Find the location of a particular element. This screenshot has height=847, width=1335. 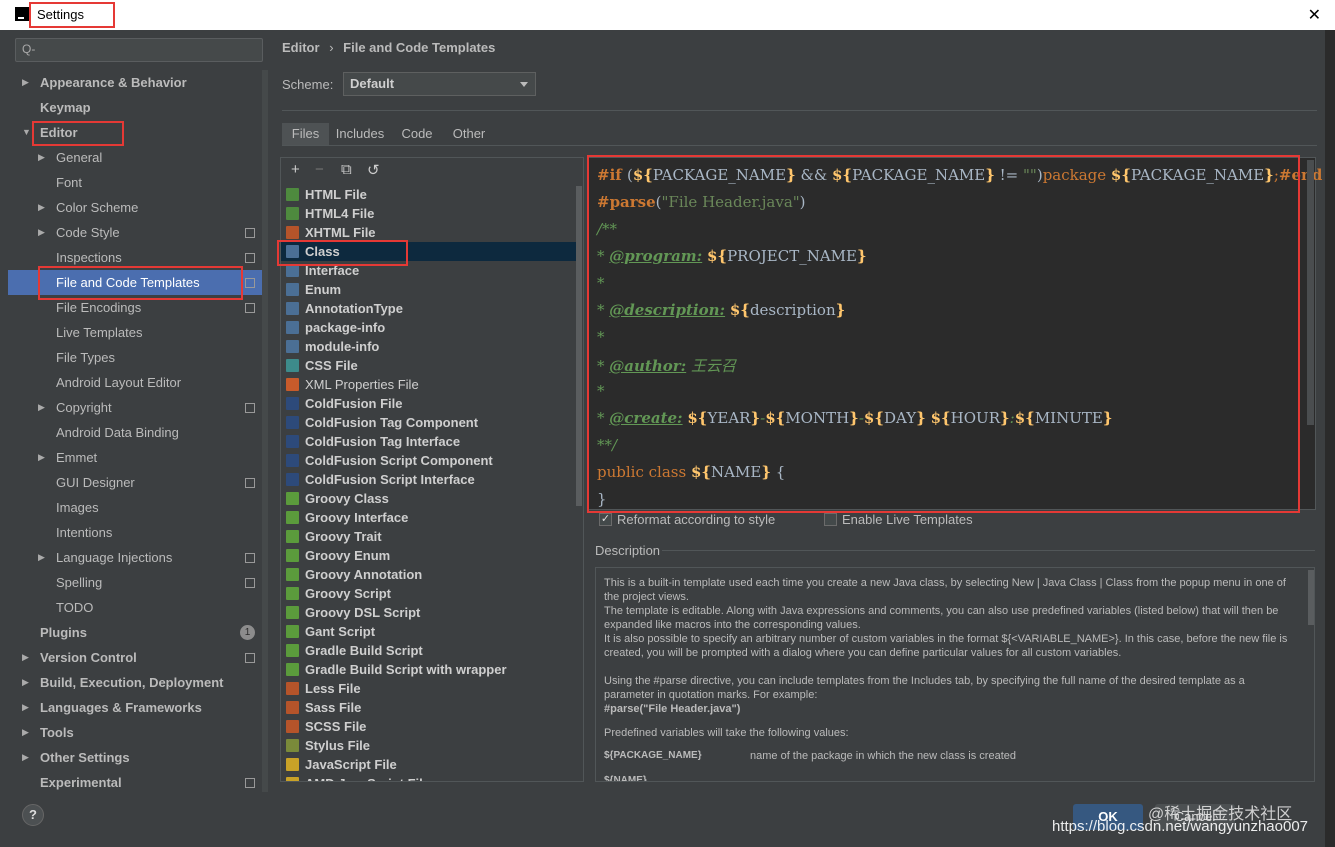

tree-item: ▶ Appearance & Behavior is located at coordinates (135, 82).